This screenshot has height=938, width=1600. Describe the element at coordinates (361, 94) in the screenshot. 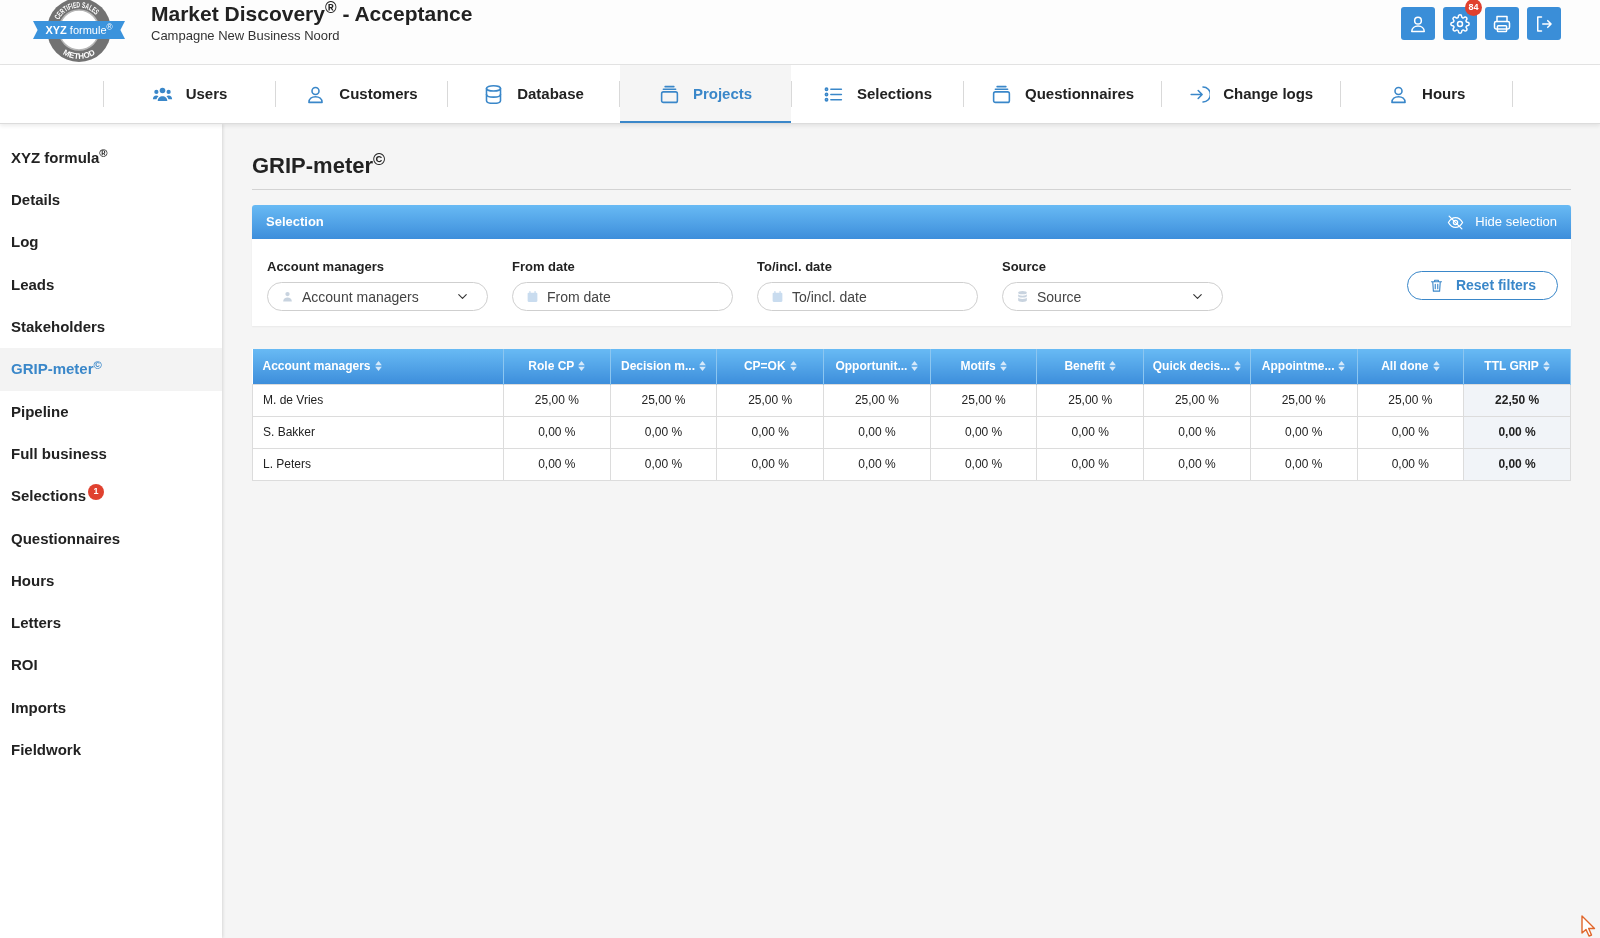

I see `nav-tab: Customers` at that location.